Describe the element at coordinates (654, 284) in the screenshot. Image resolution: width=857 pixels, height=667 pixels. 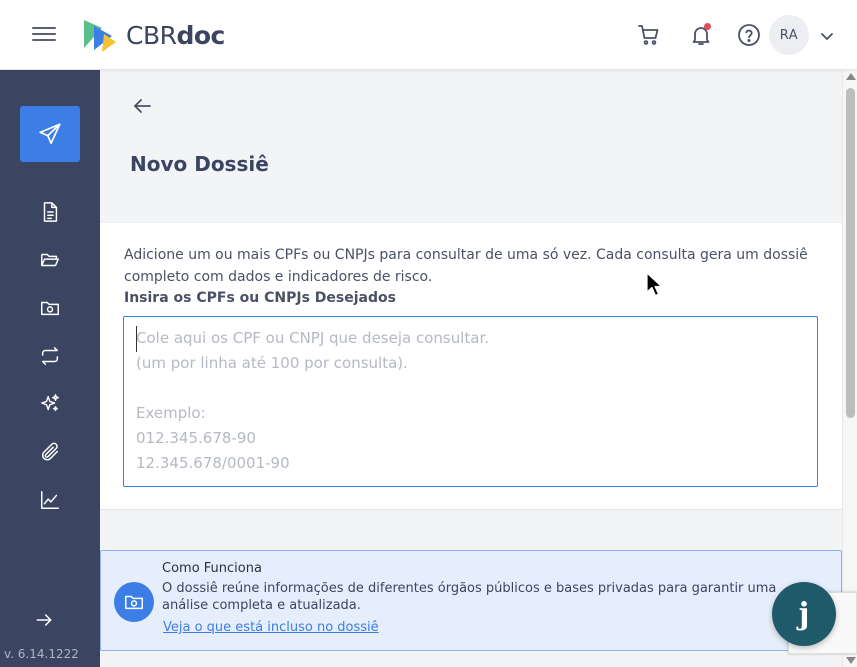
I see `mouse-cursor-icon` at that location.